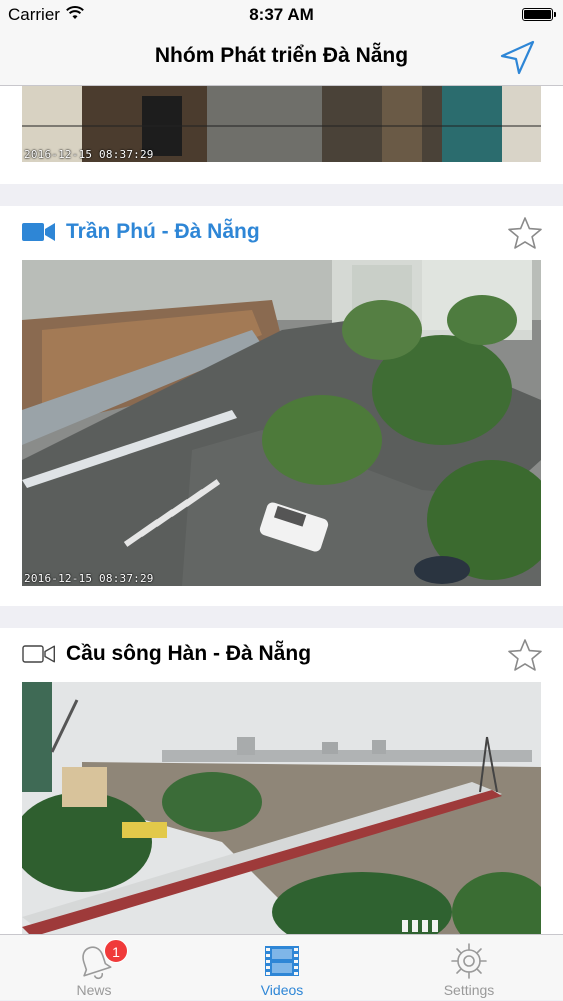 The image size is (563, 1001). I want to click on tab-news: 1 News, so click(94, 968).